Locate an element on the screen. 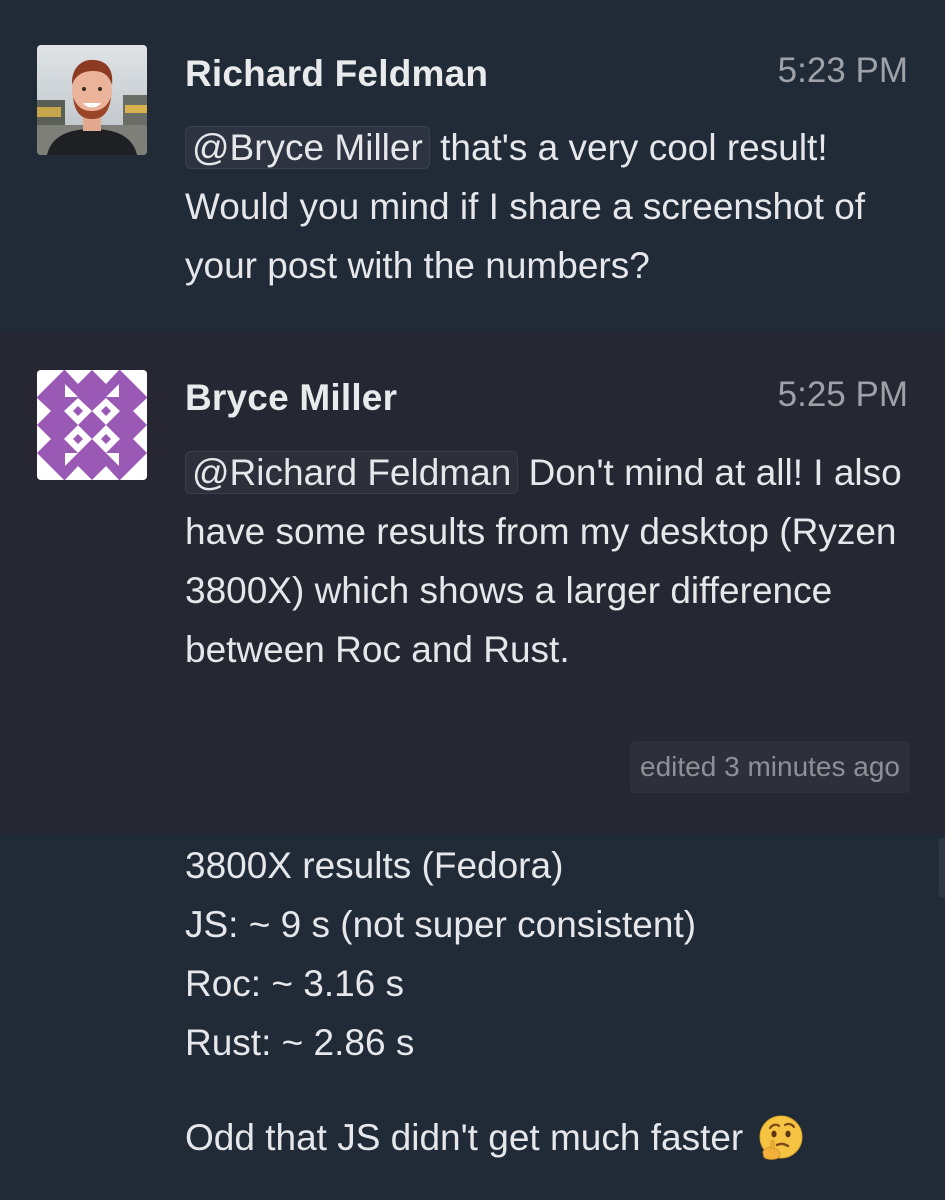 This screenshot has height=1200, width=945. results-line: 3800X results (Fedora) is located at coordinates (374, 865).